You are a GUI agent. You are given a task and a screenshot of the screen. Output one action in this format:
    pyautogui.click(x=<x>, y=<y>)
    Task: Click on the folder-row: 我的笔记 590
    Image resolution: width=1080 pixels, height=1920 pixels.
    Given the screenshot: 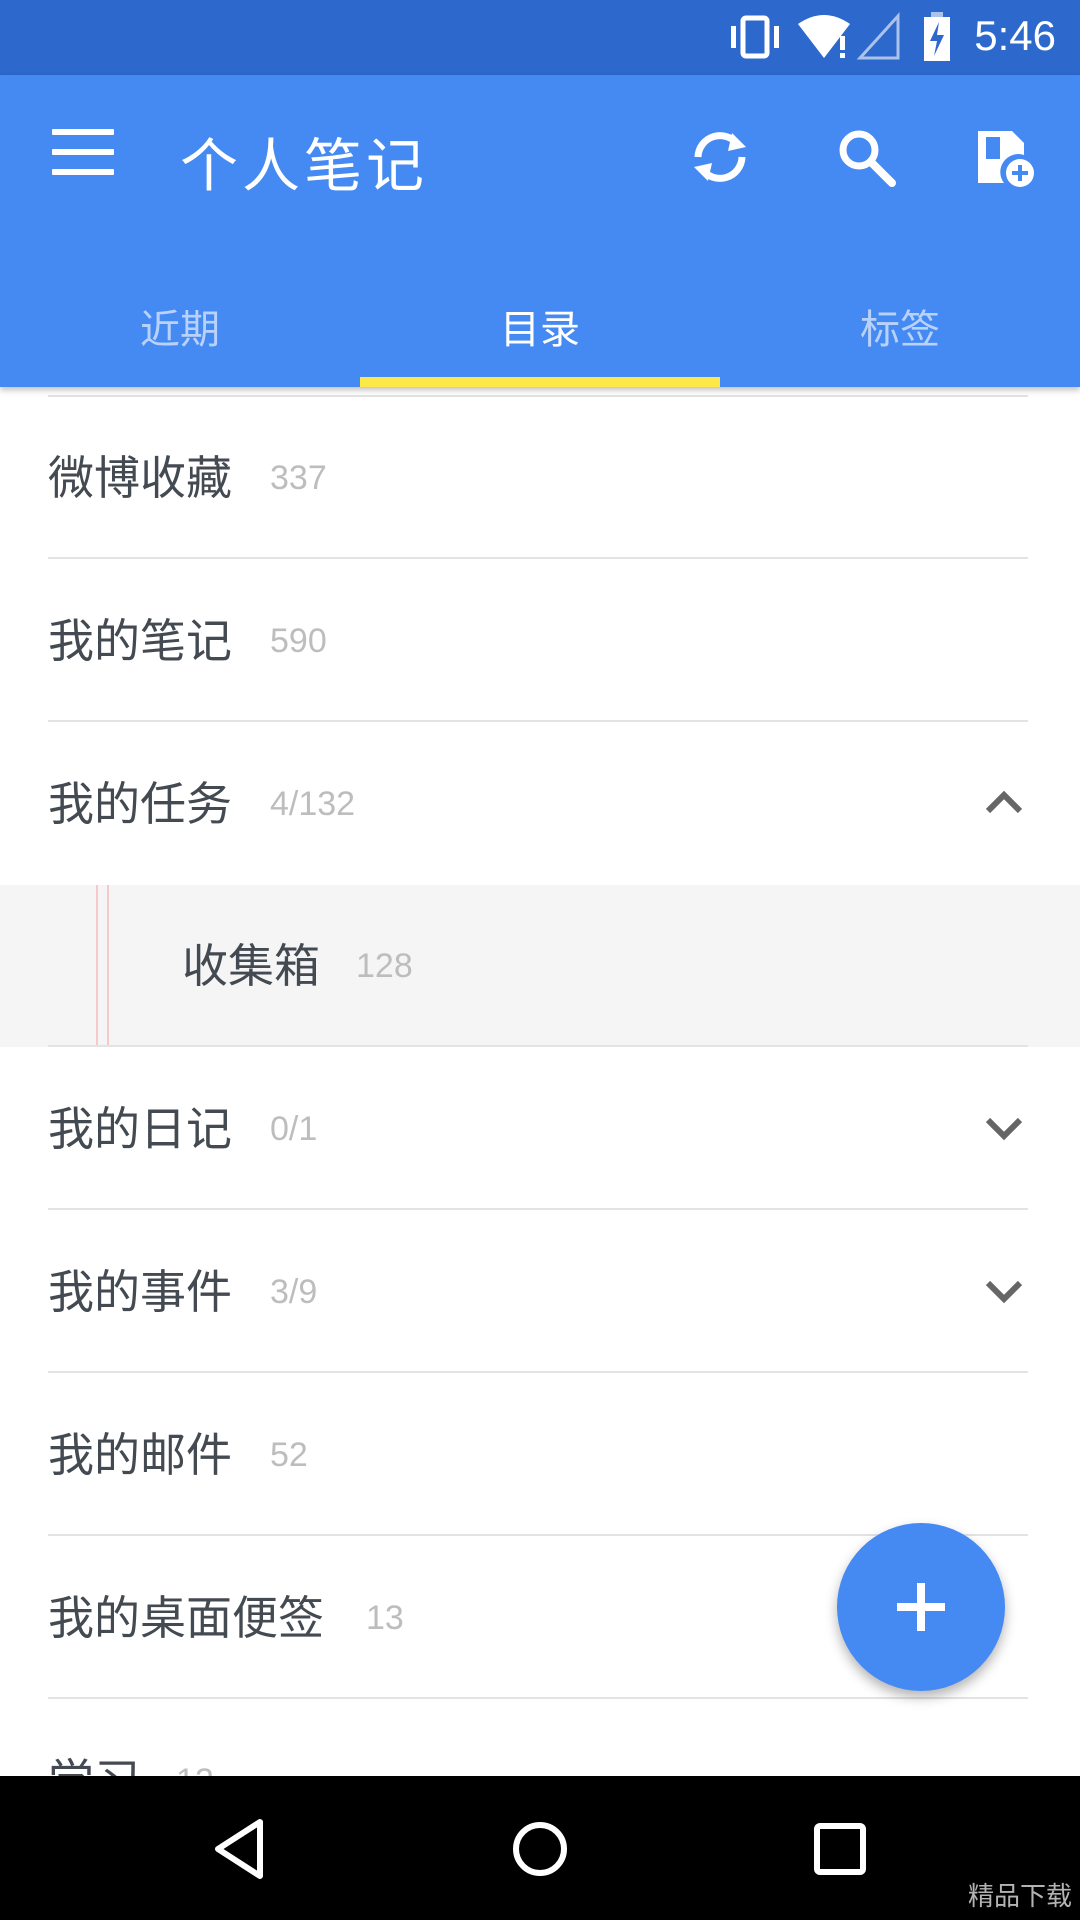 What is the action you would take?
    pyautogui.click(x=540, y=641)
    